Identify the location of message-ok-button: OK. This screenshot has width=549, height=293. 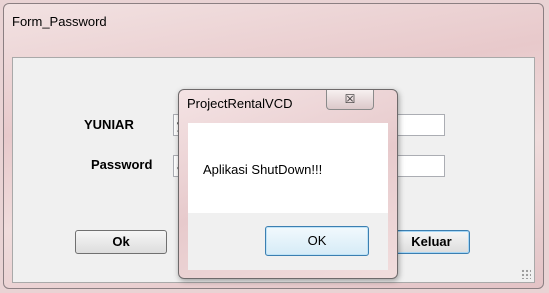
(317, 241).